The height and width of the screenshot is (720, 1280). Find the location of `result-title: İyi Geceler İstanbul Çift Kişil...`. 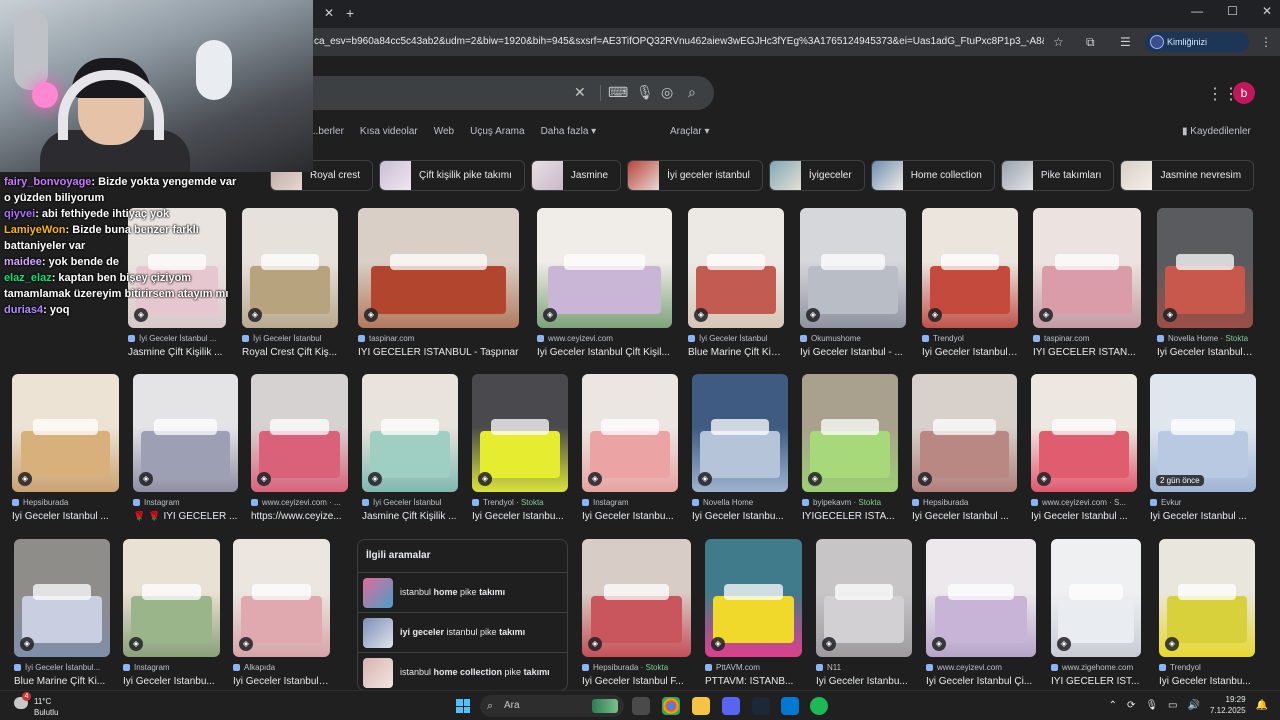

result-title: İyi Geceler İstanbul Çift Kişil... is located at coordinates (604, 352).